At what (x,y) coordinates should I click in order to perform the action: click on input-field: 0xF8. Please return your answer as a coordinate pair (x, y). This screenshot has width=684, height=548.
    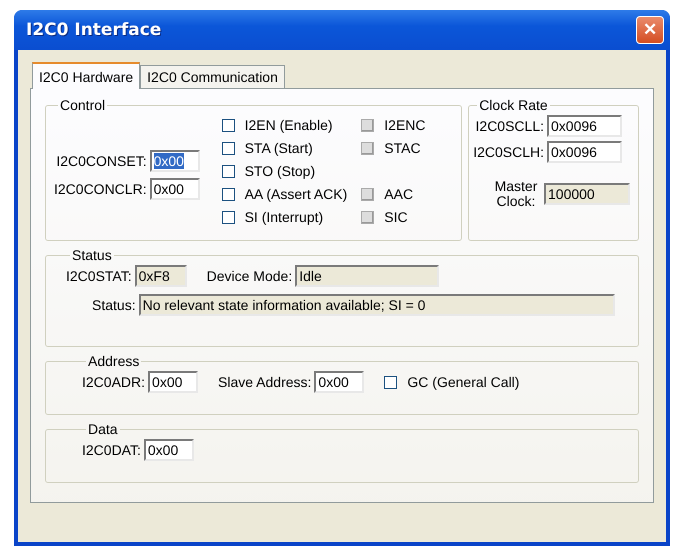
    Looking at the image, I should click on (160, 276).